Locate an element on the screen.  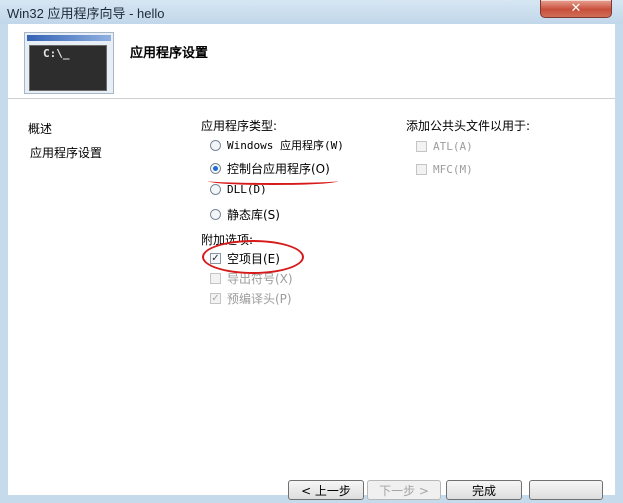
checkbox-mfc: MFC(M) is located at coordinates (444, 169).